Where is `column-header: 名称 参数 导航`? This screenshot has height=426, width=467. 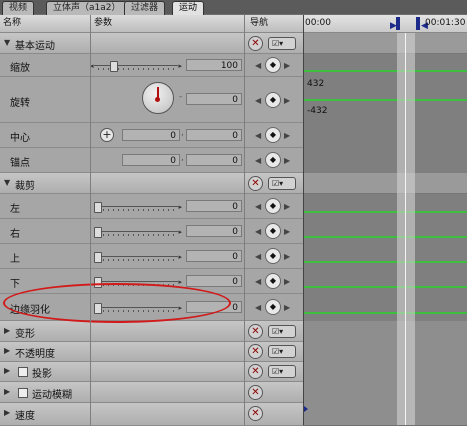
column-header: 名称 参数 导航 is located at coordinates (151, 24).